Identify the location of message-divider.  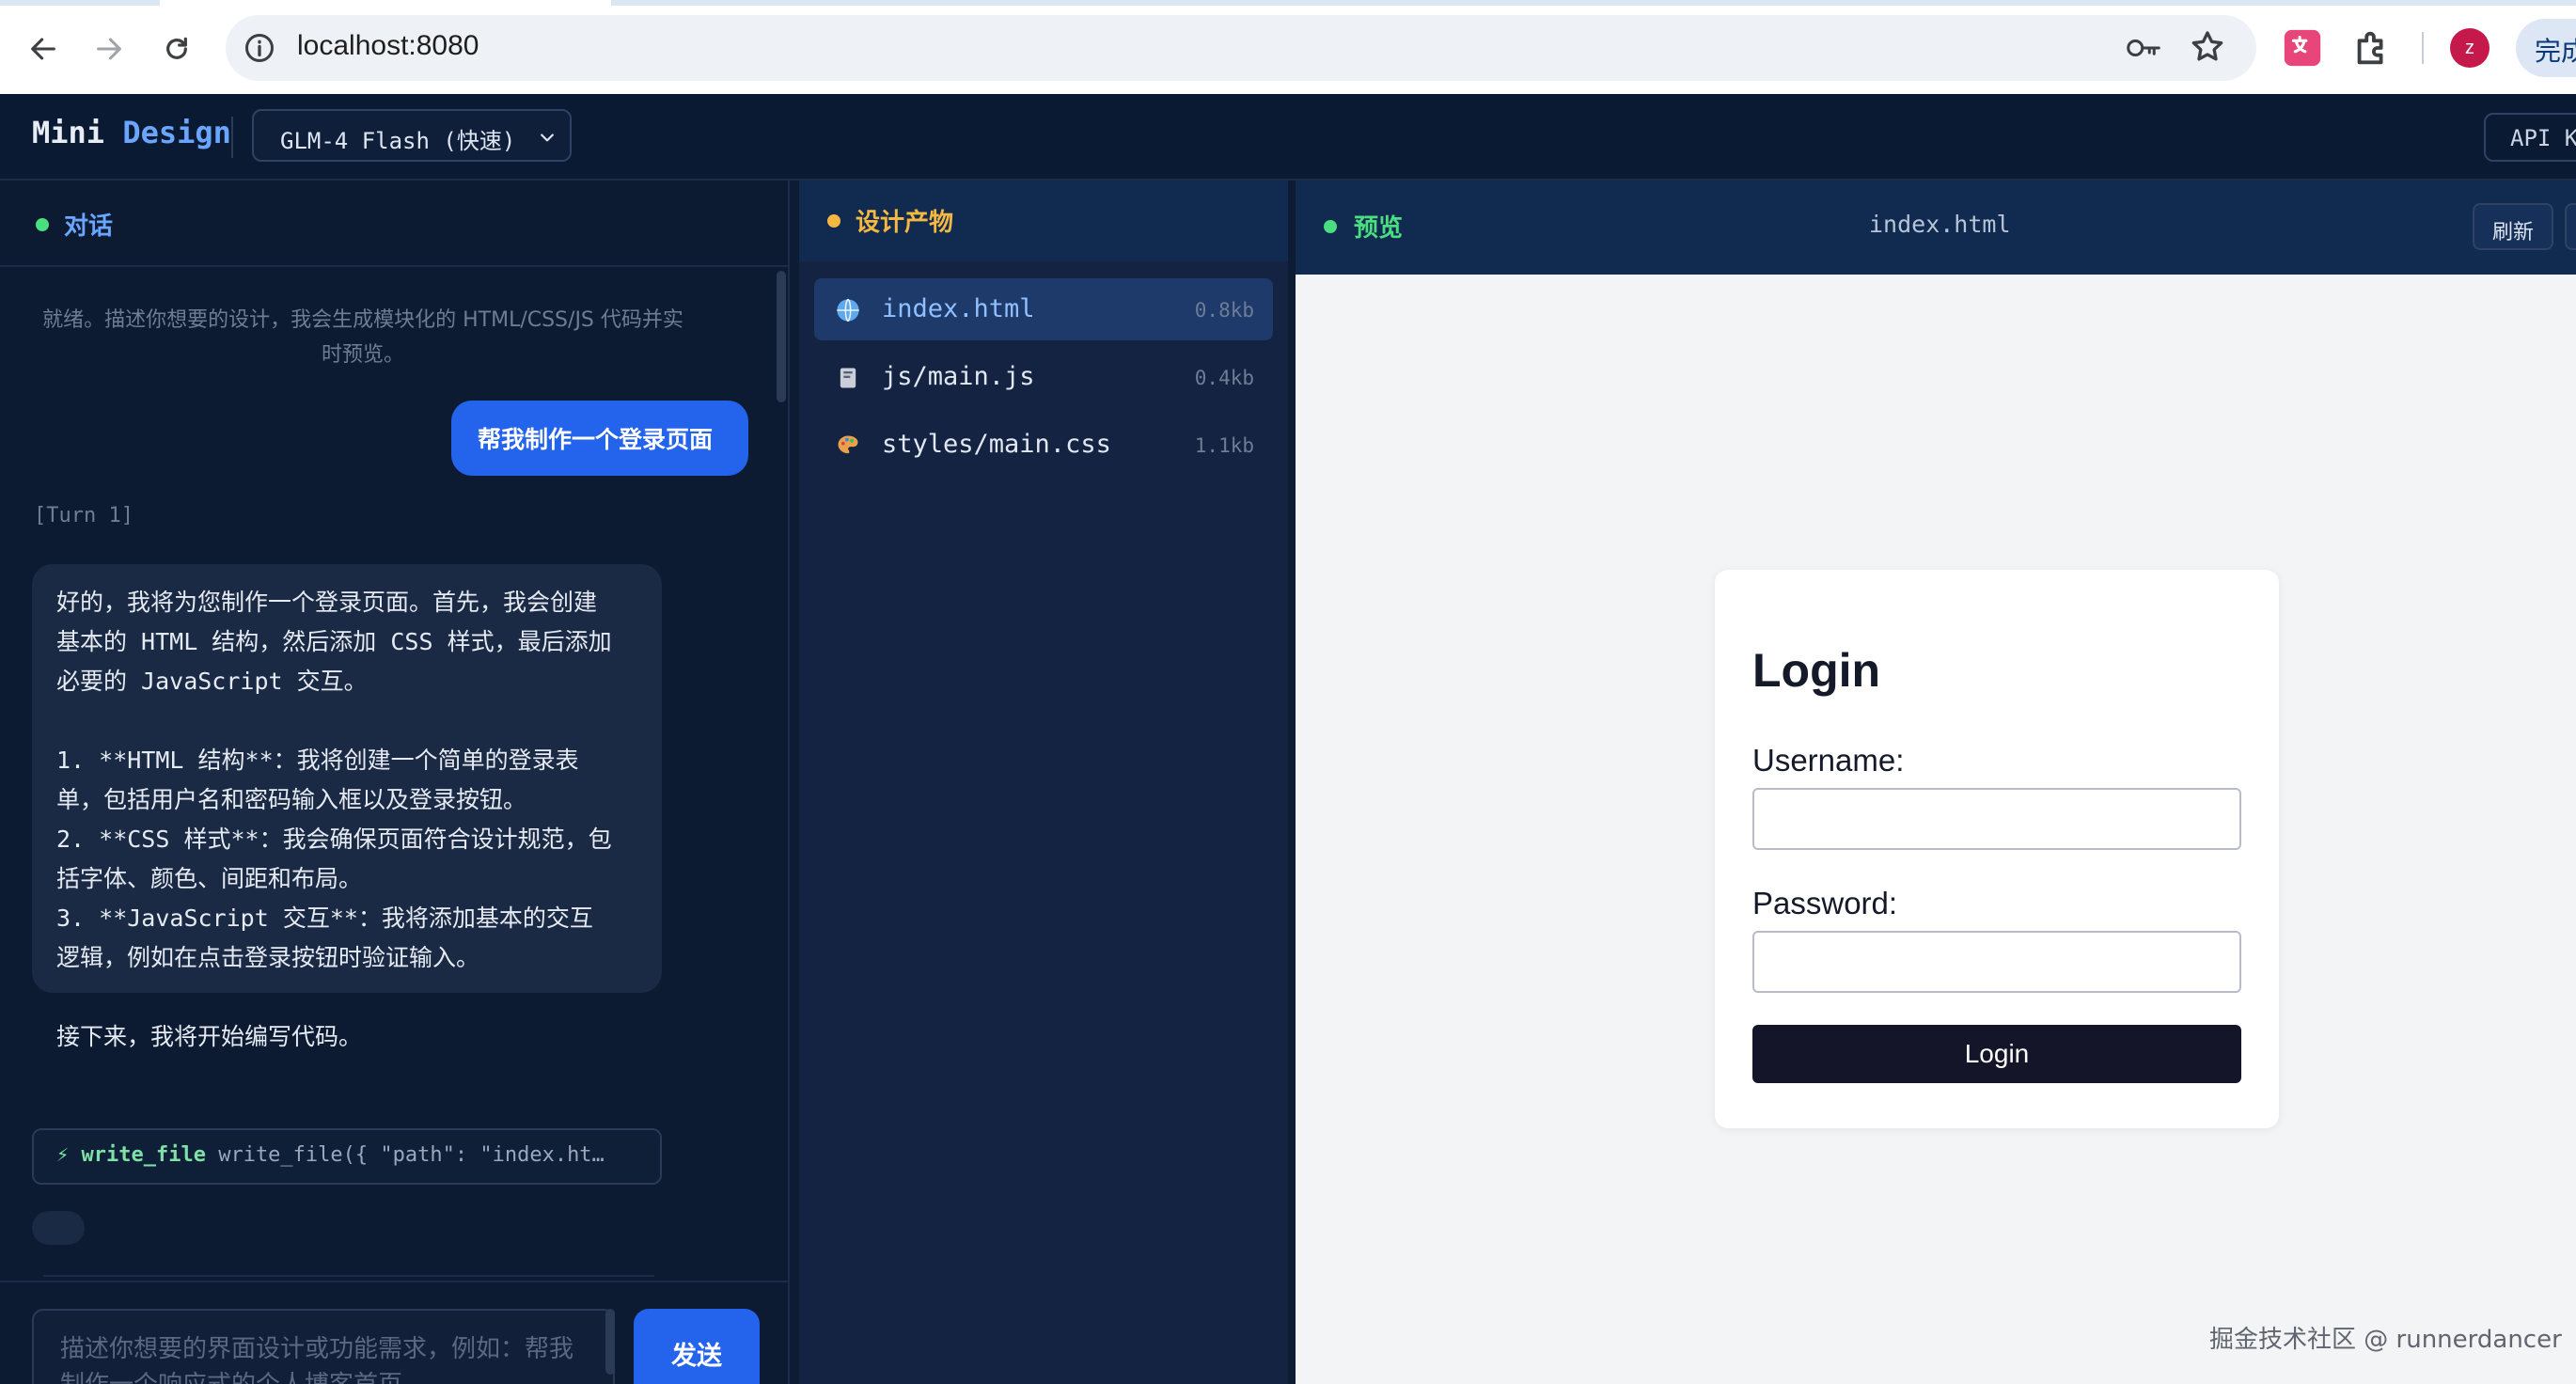
(349, 1276).